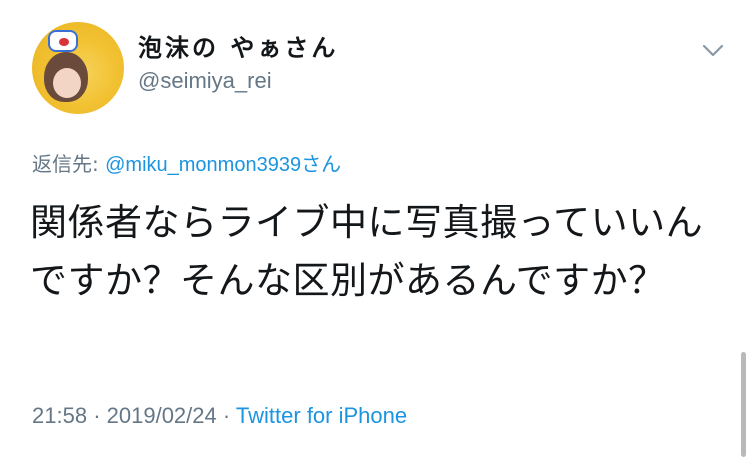  Describe the element at coordinates (238, 48) in the screenshot. I see `display-name: 泡沫の やぁさん` at that location.